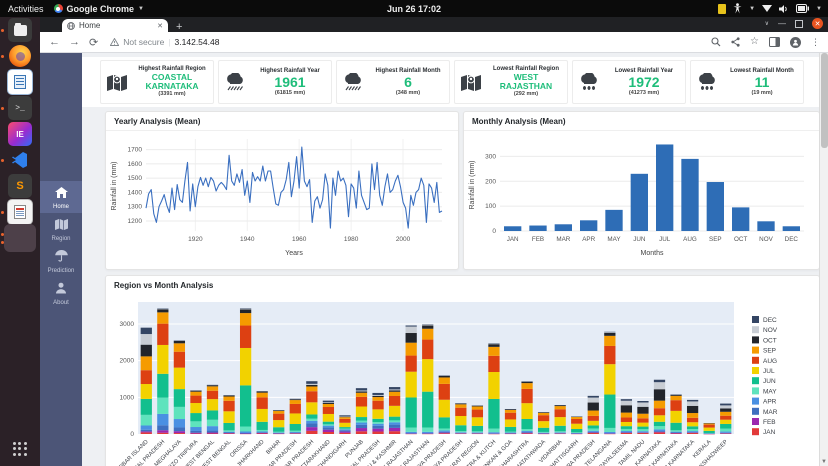 The image size is (828, 466). I want to click on svg-text: Rainfall in (mm), so click(114, 185).